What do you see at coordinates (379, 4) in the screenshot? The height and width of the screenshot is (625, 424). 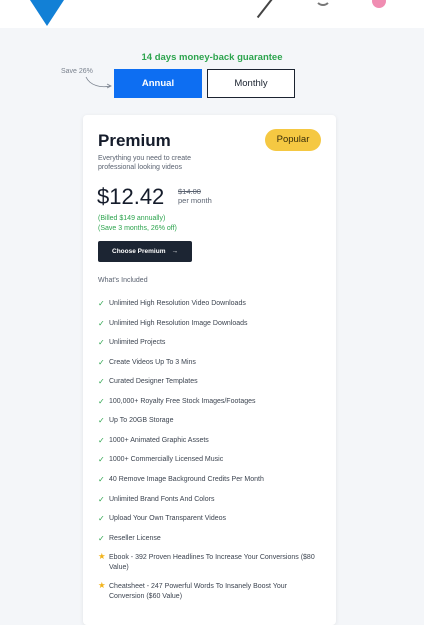 I see `avatar` at bounding box center [379, 4].